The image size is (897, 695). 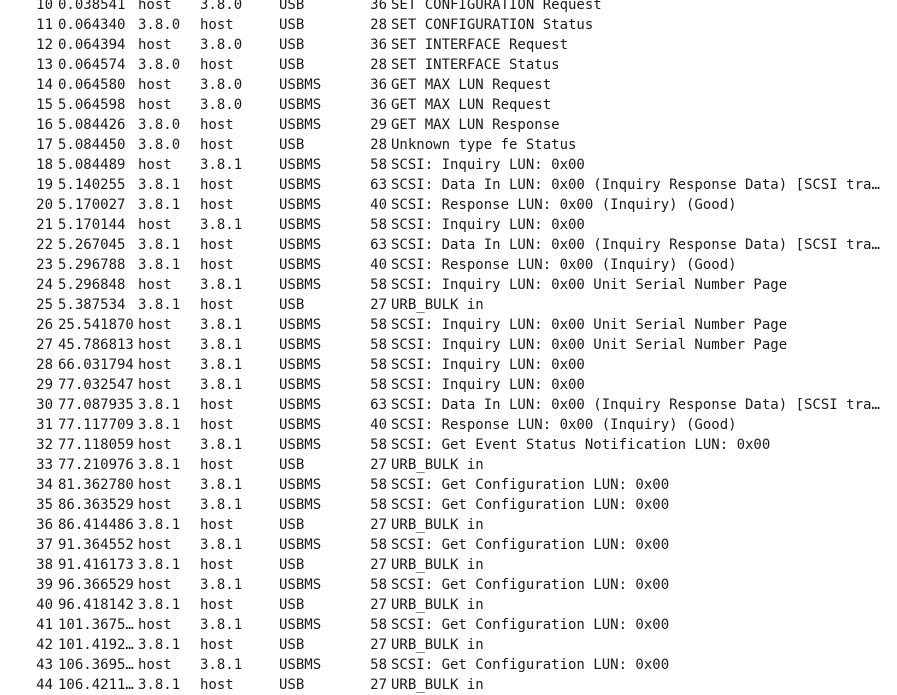 I want to click on packet-number: 41, so click(x=44, y=625).